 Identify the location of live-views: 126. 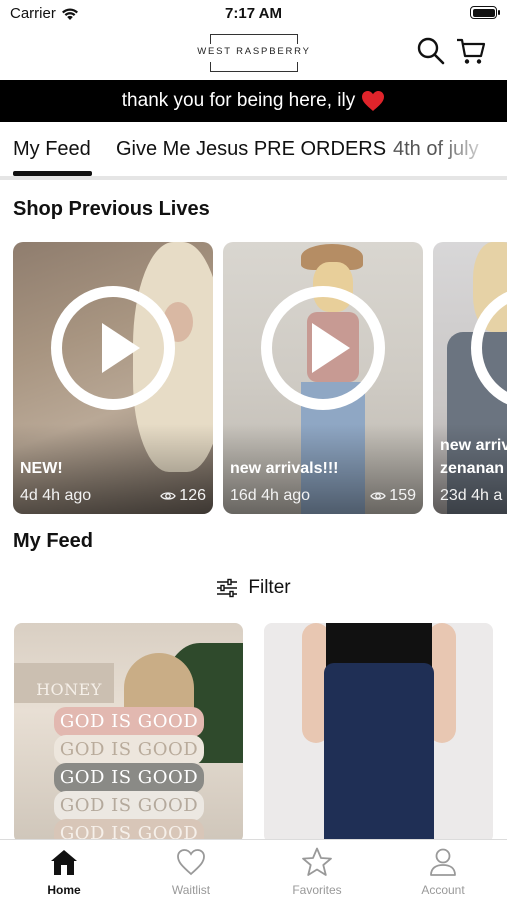
(183, 496).